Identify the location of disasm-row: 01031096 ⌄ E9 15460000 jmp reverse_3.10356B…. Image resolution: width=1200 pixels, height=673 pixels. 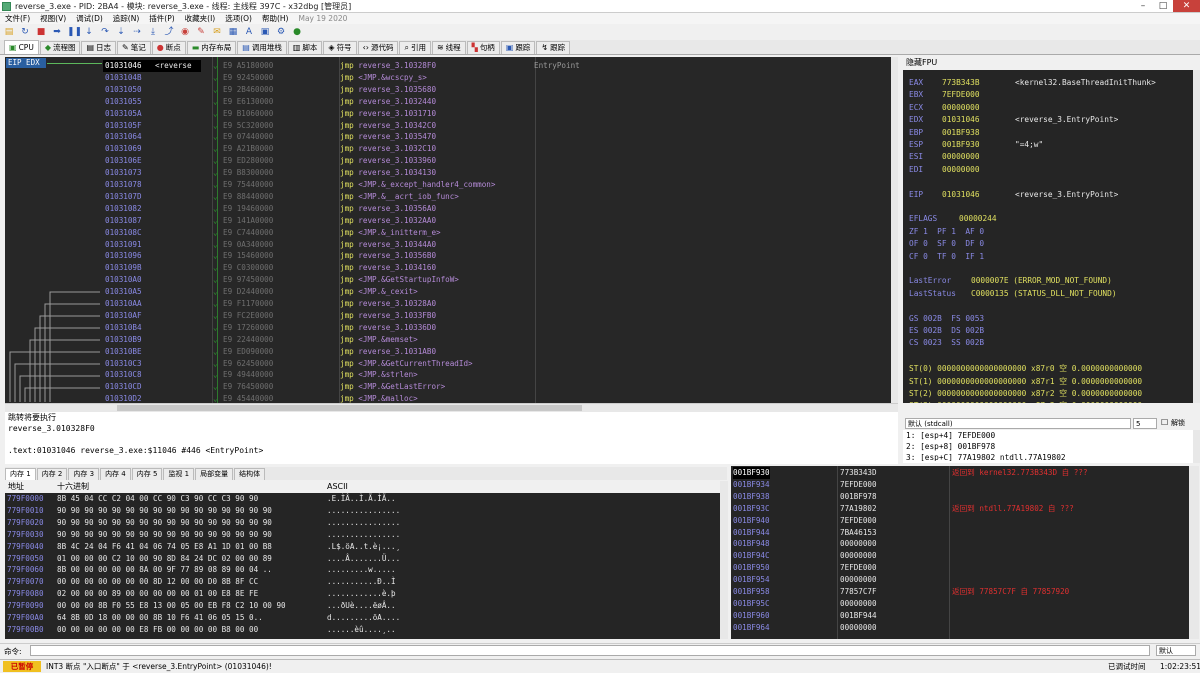
(495, 256).